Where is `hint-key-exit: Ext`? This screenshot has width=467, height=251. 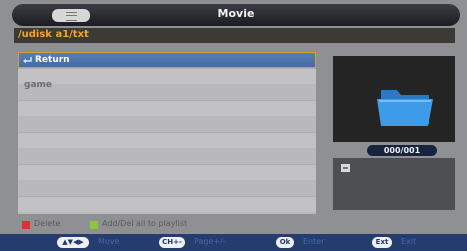
hint-key-exit: Ext is located at coordinates (382, 242).